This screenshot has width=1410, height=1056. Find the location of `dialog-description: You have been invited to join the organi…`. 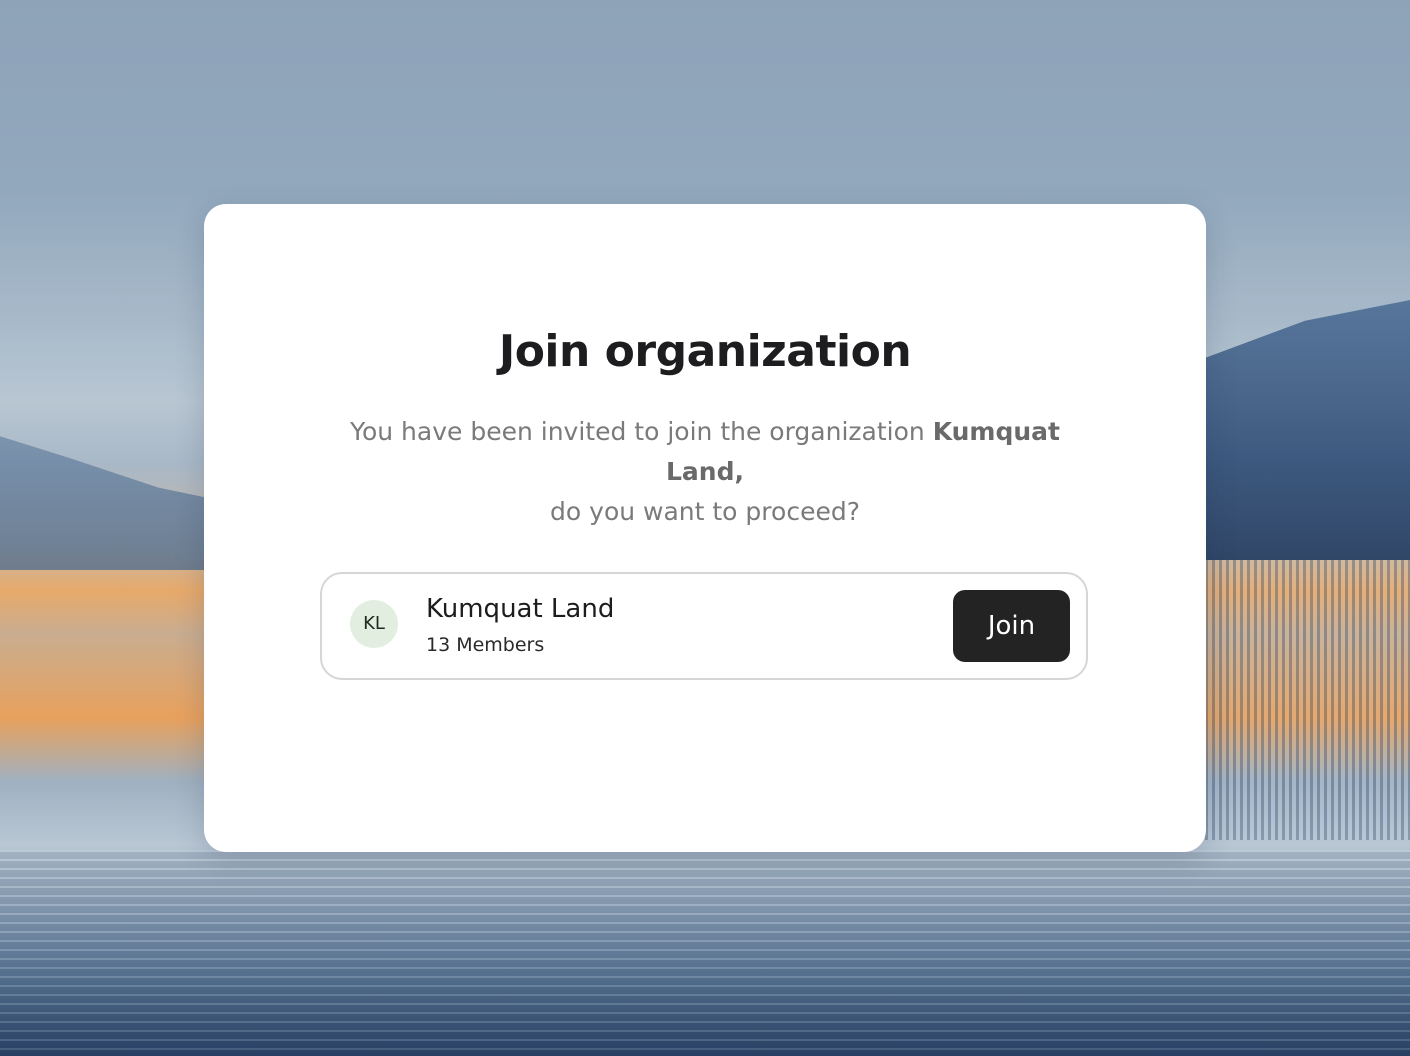

dialog-description: You have been invited to join the organi… is located at coordinates (705, 472).